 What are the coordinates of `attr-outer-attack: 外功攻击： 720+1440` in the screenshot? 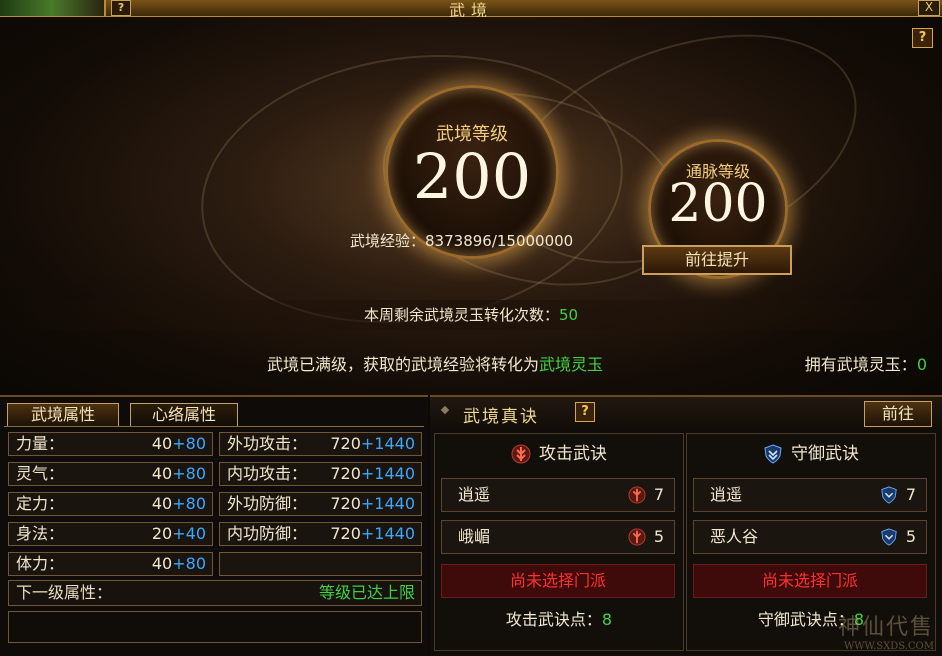 It's located at (320, 444).